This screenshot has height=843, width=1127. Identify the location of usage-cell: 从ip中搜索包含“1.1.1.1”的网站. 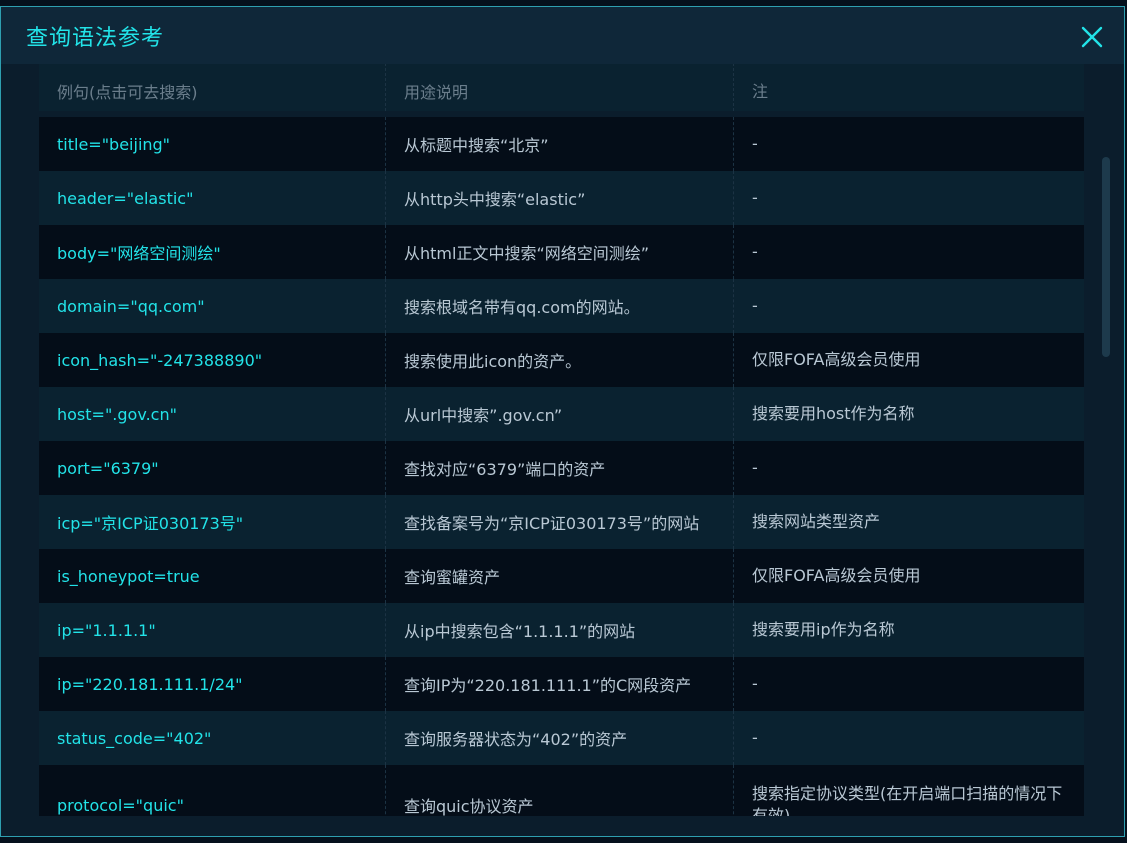
(560, 630).